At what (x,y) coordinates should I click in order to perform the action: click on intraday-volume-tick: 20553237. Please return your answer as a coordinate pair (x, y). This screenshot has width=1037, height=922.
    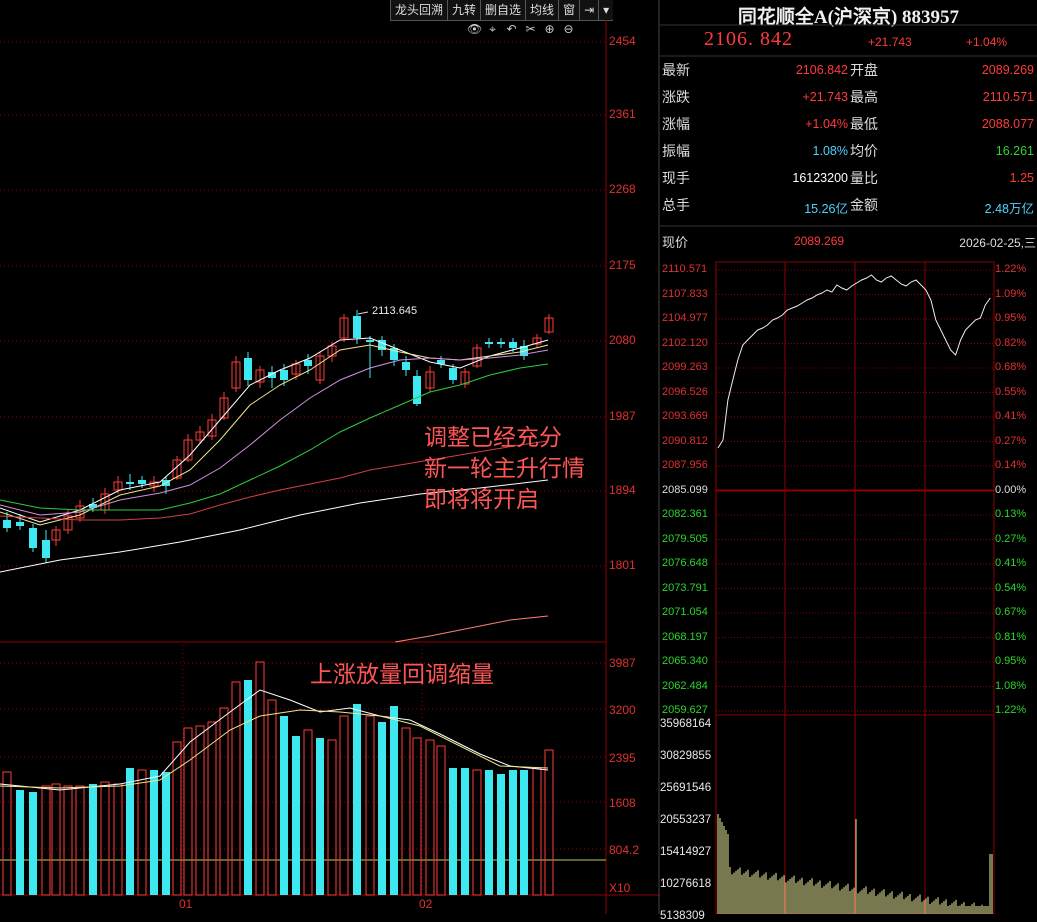
    Looking at the image, I should click on (686, 820).